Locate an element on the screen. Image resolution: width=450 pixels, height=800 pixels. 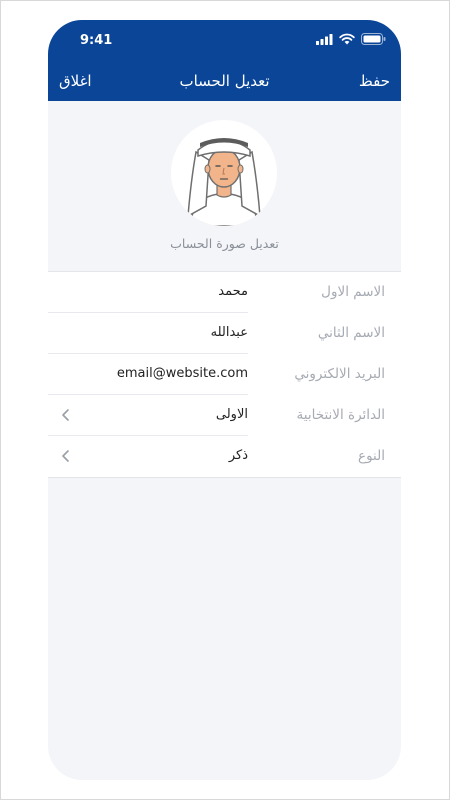
form-bottom-divider is located at coordinates (224, 477).